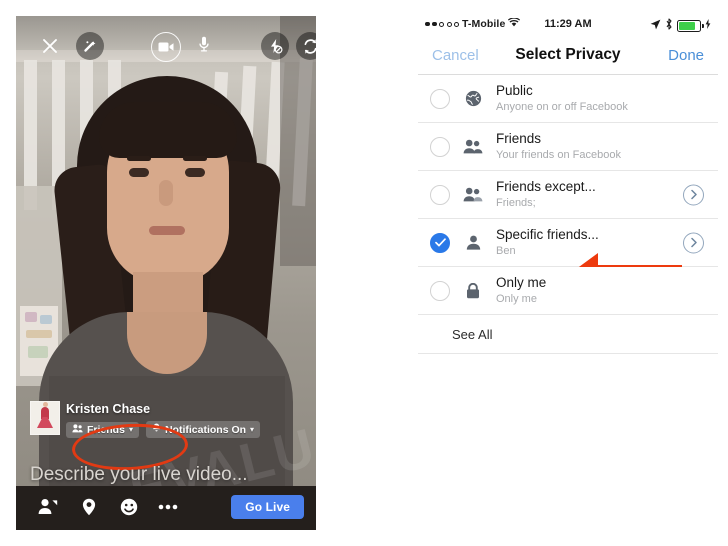 Image resolution: width=728 pixels, height=546 pixels. I want to click on see-all-button: See All, so click(568, 334).